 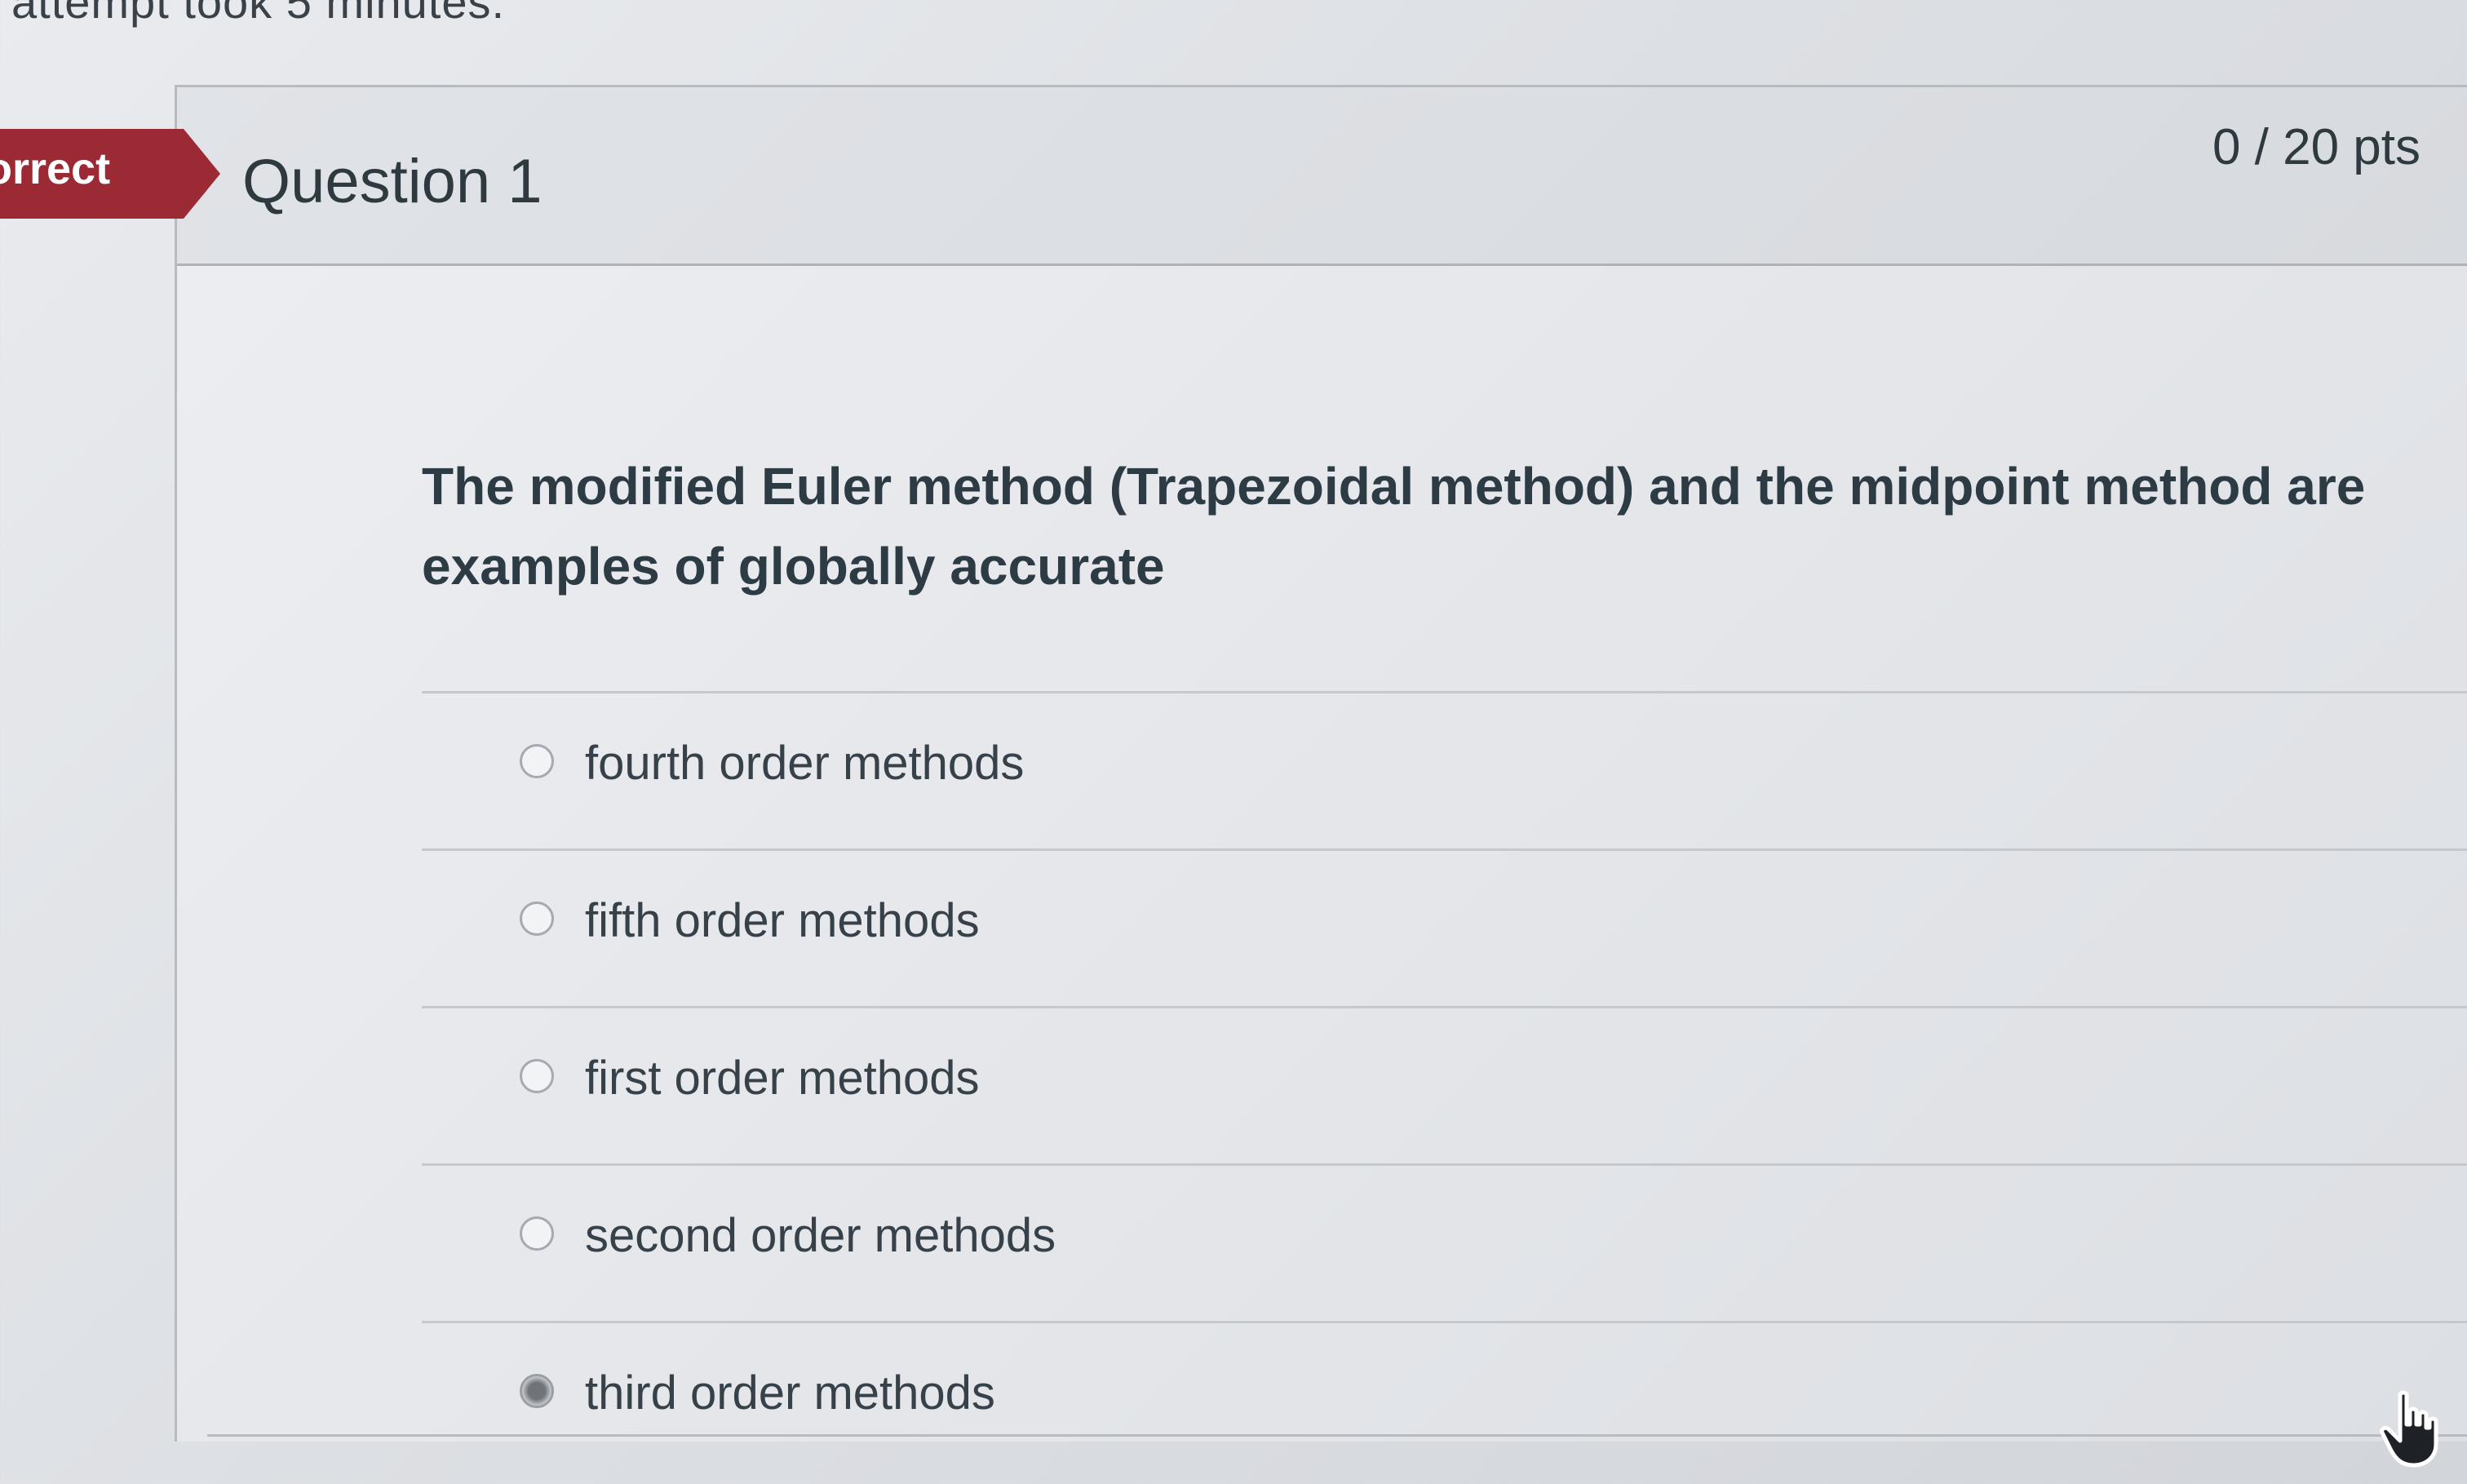 What do you see at coordinates (537, 1391) in the screenshot?
I see `radio-button-selected-icon` at bounding box center [537, 1391].